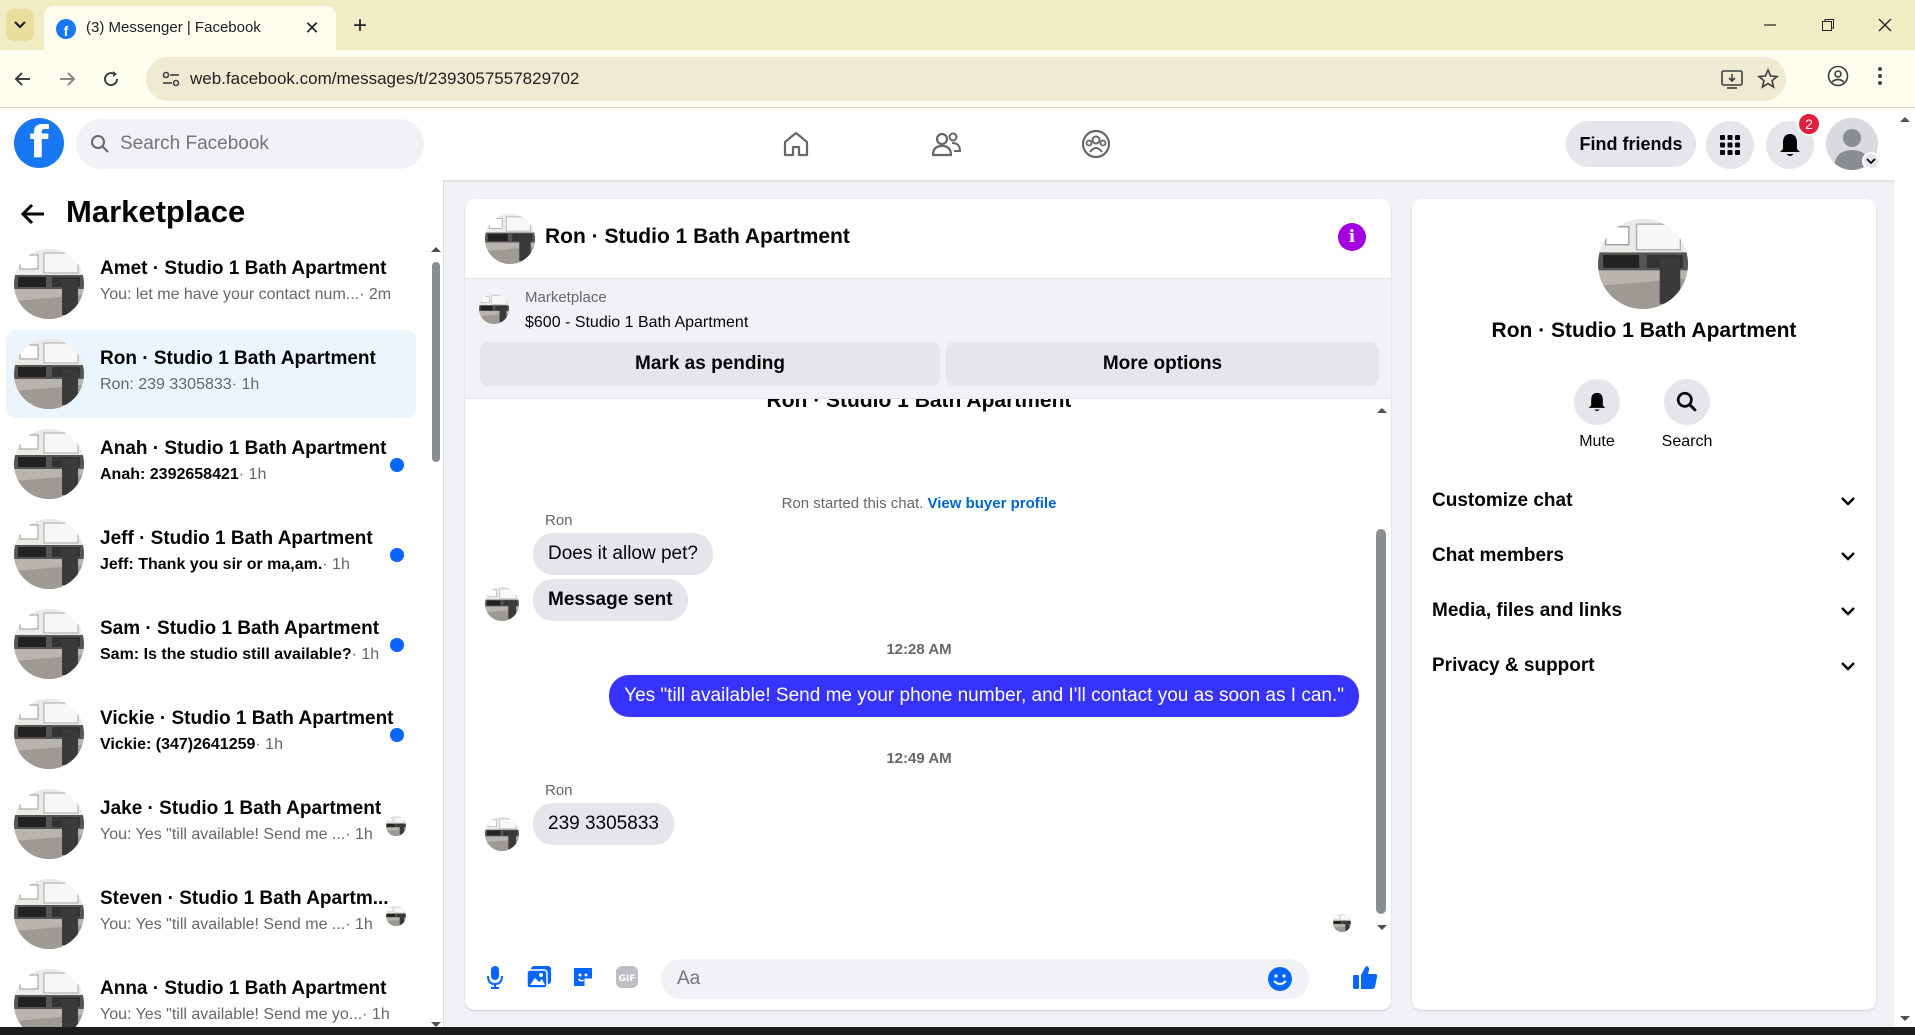 The height and width of the screenshot is (1035, 1915). Describe the element at coordinates (636, 323) in the screenshot. I see `listing-price: $600 - Studio 1 Bath Apartment` at that location.